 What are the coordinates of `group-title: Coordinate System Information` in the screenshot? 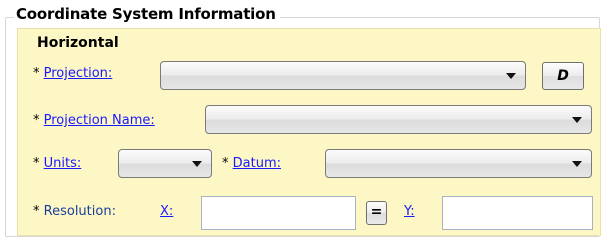 It's located at (147, 14).